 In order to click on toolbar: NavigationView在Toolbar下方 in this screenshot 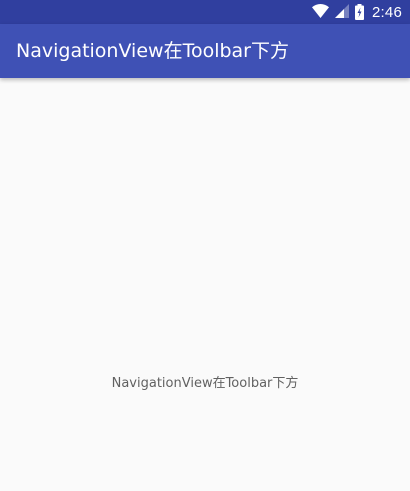, I will do `click(205, 51)`.